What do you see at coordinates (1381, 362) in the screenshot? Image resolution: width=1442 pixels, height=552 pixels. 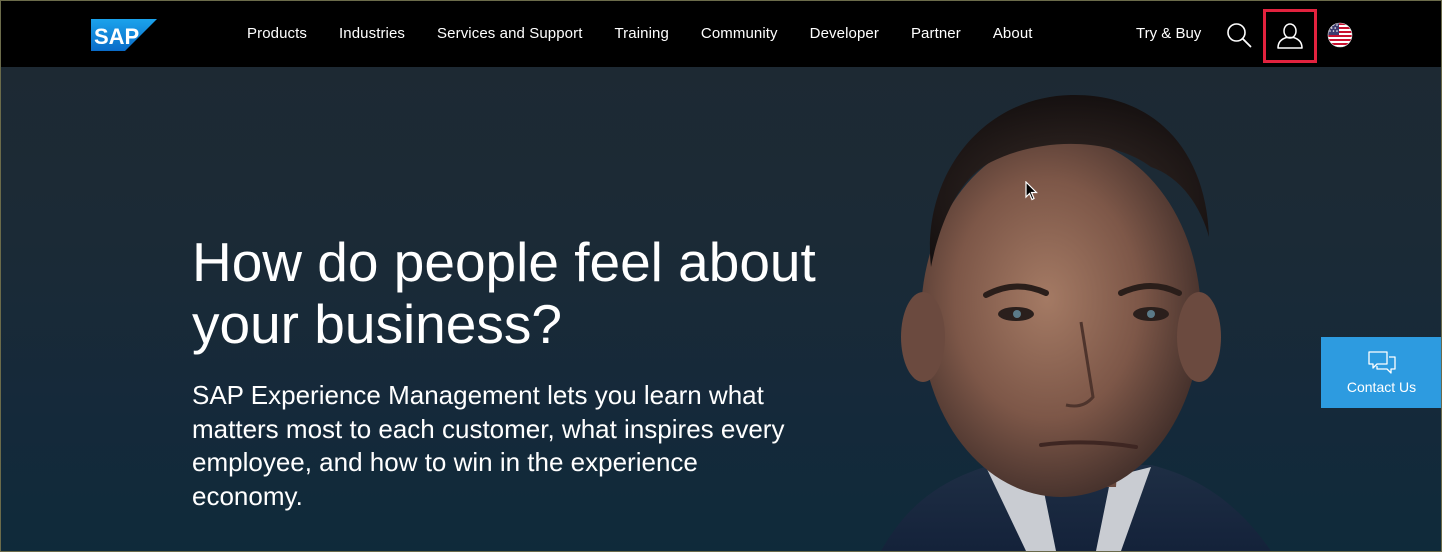 I see `chat-bubbles-icon` at bounding box center [1381, 362].